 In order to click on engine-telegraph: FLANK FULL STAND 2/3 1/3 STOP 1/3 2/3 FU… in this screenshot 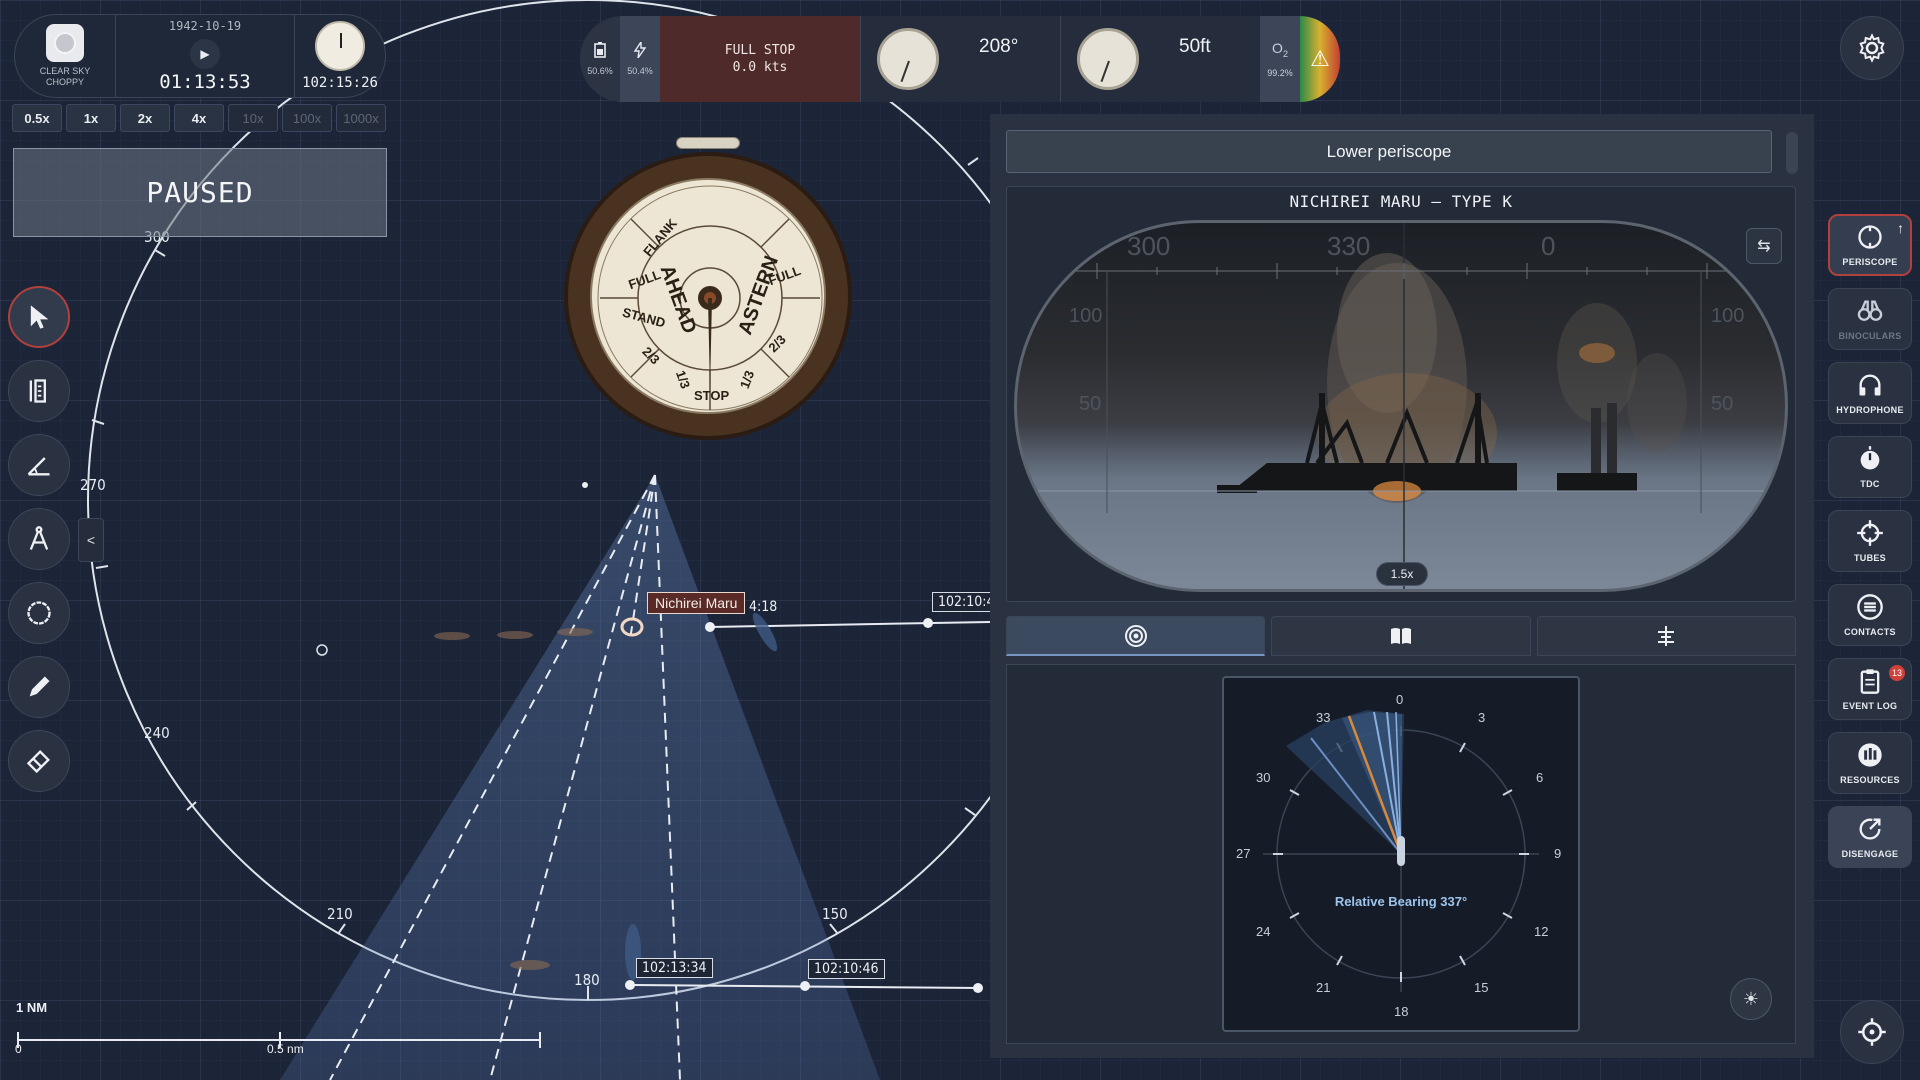, I will do `click(708, 296)`.